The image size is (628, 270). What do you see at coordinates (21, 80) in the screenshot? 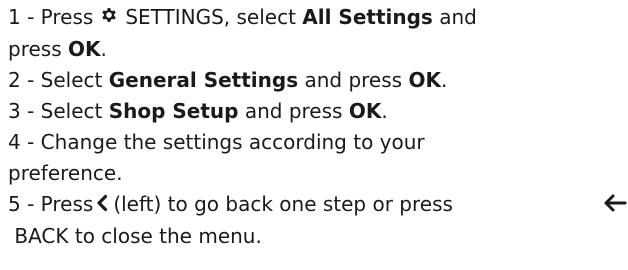
I see `step-number: 2 -` at bounding box center [21, 80].